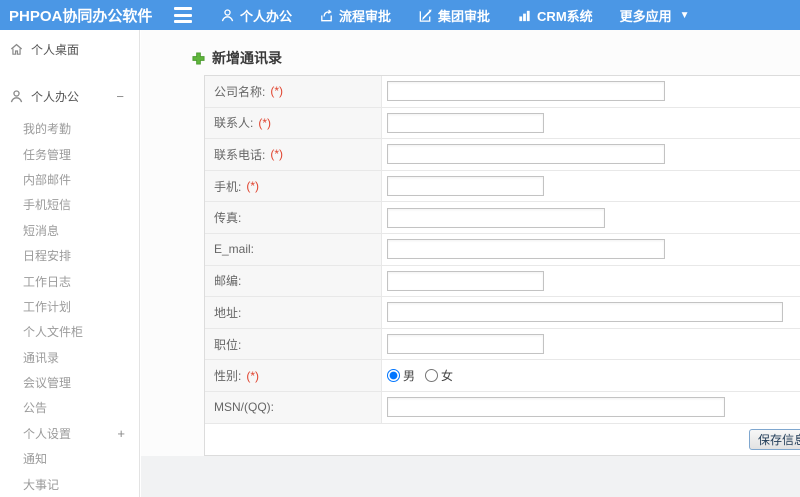 The image size is (800, 497). I want to click on form-row: 手机: (*), so click(502, 186).